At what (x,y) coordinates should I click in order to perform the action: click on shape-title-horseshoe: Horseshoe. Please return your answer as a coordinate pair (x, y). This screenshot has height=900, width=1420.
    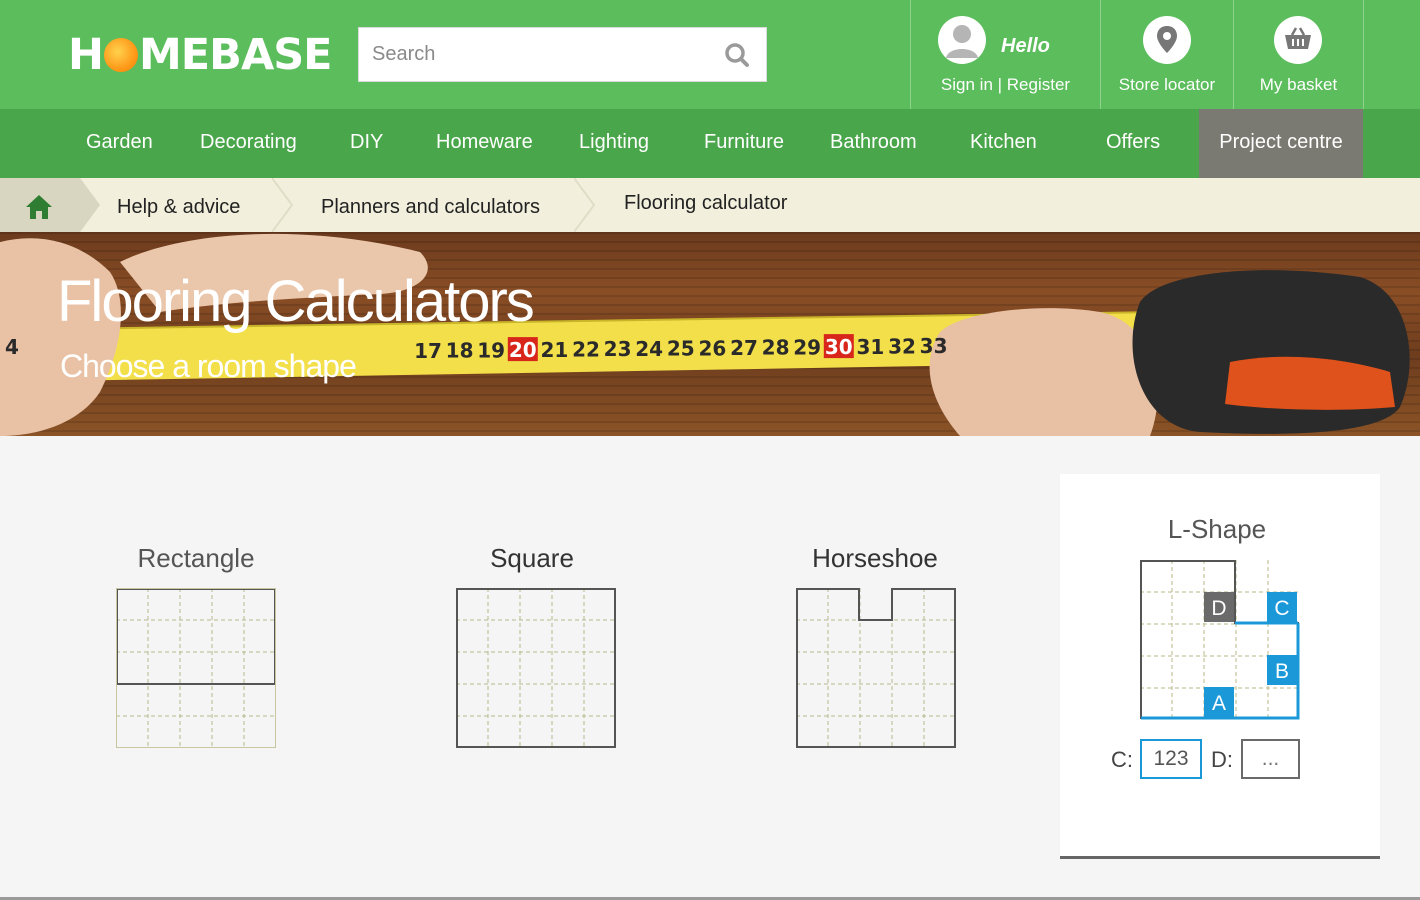
    Looking at the image, I should click on (875, 558).